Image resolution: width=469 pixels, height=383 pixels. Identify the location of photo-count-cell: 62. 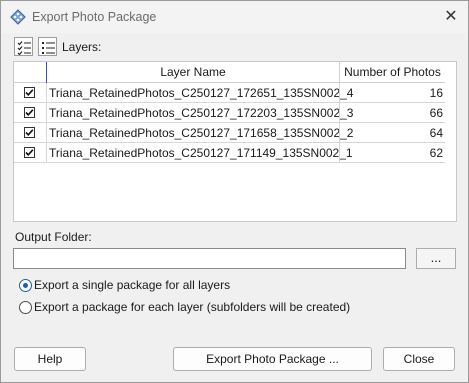
(436, 153).